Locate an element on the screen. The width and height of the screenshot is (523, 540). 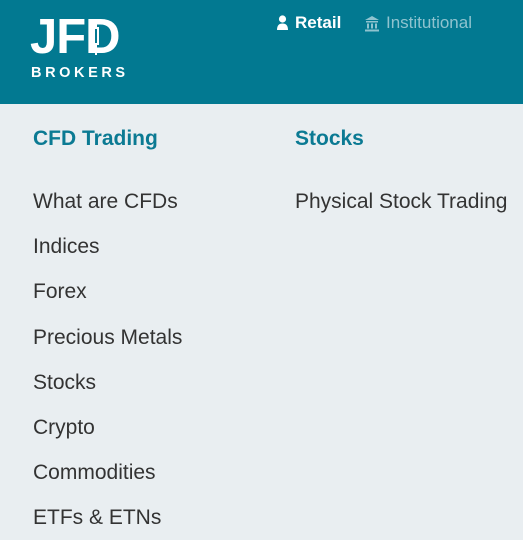
menu-item-commodities: Commodities is located at coordinates (107, 472).